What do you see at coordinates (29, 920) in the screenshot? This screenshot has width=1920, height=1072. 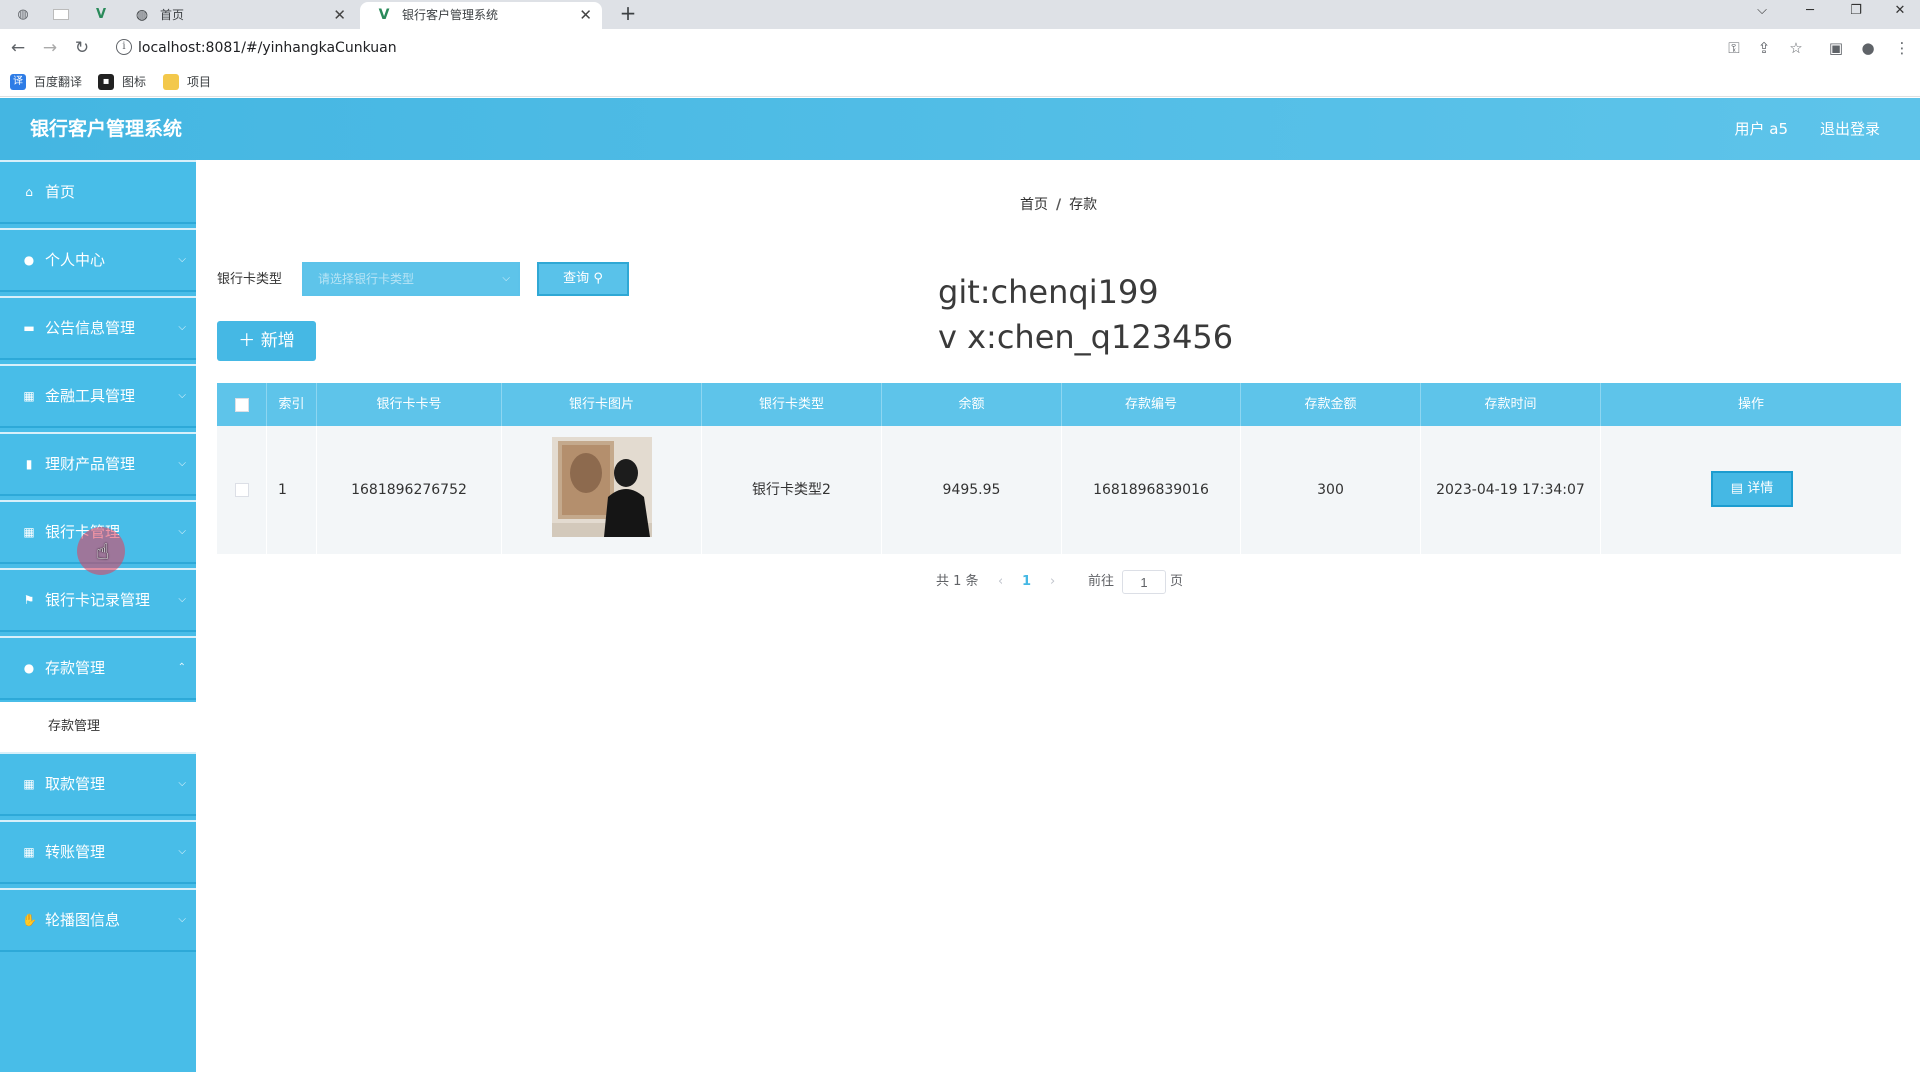 I see `thumb-icon: ✋` at bounding box center [29, 920].